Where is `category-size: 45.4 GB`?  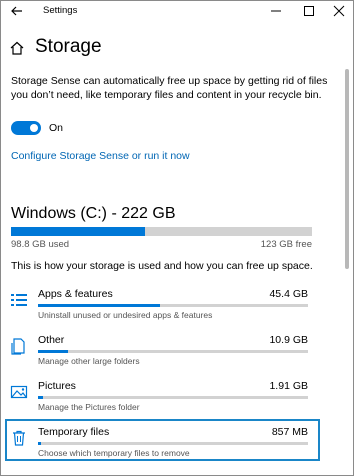
category-size: 45.4 GB is located at coordinates (288, 294).